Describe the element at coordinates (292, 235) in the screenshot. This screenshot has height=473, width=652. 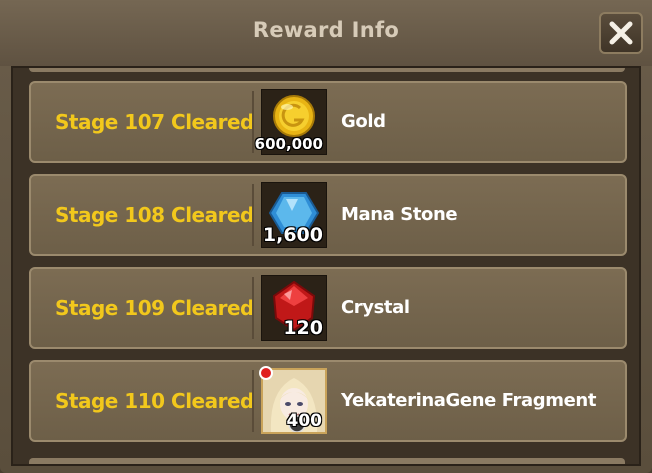
I see `quantity-label: 1,600` at that location.